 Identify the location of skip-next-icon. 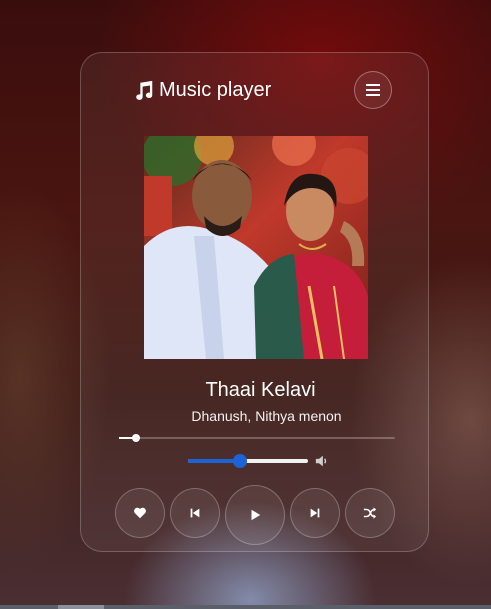
(315, 513).